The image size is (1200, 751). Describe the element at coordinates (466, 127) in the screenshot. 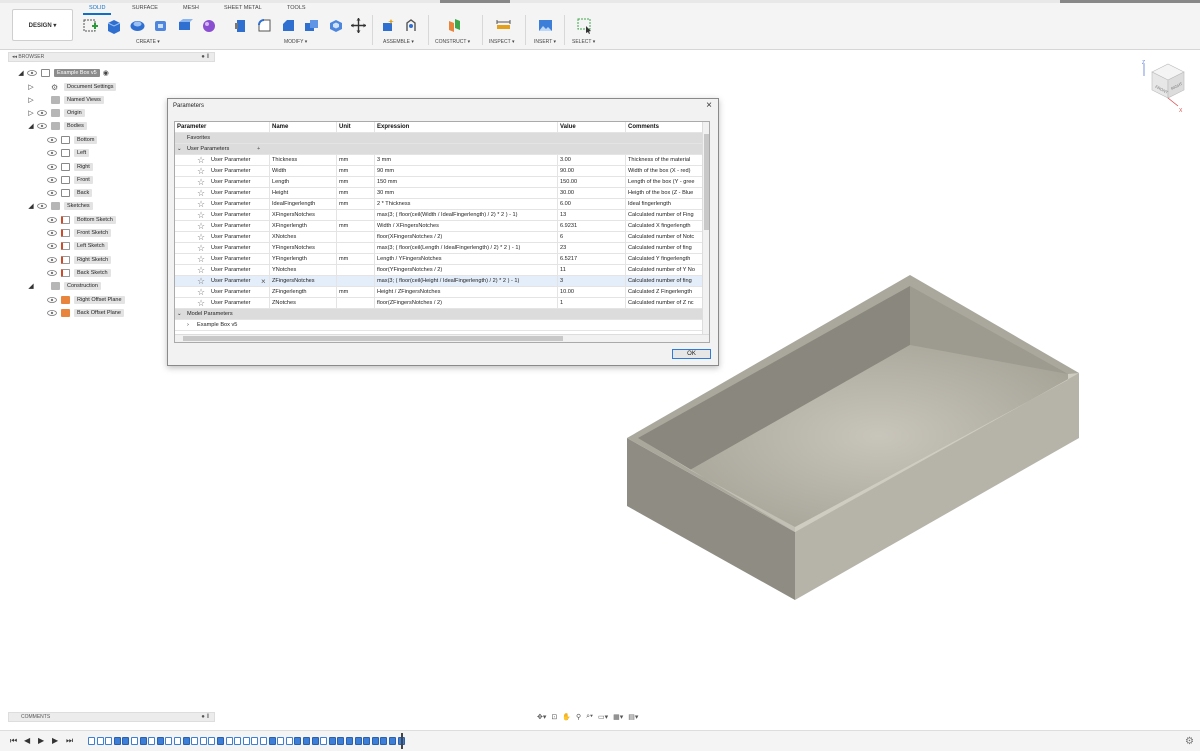

I see `col-expression: Expression` at that location.